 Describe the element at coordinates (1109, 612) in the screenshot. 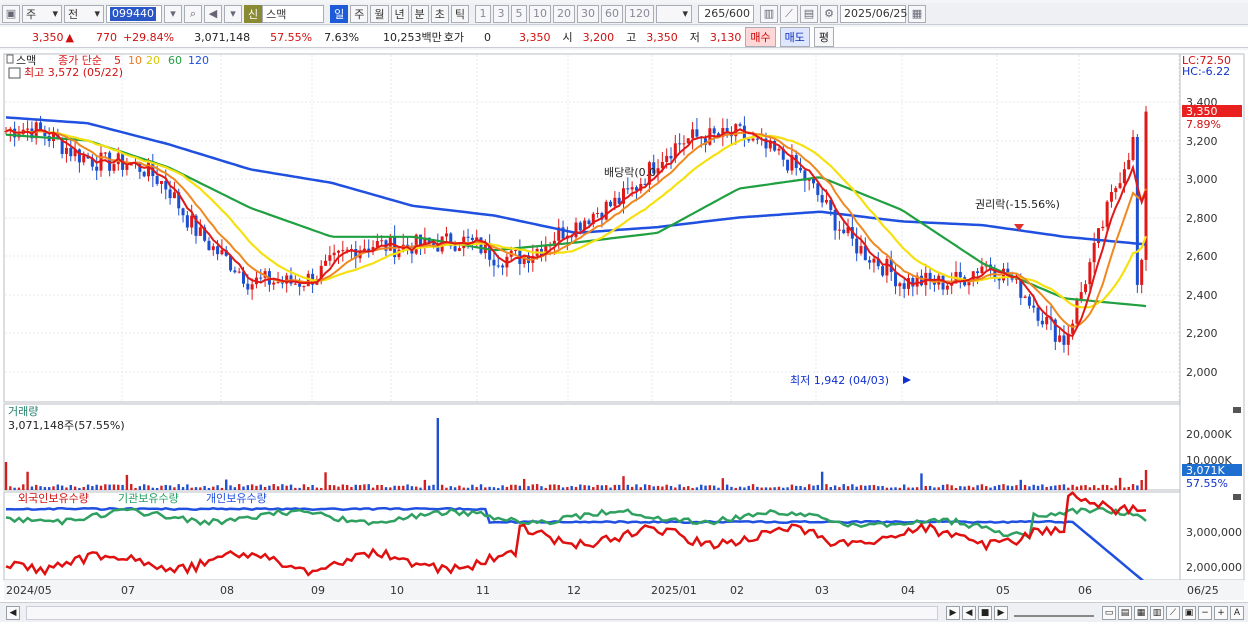

I see `copy-icon: ▭` at that location.